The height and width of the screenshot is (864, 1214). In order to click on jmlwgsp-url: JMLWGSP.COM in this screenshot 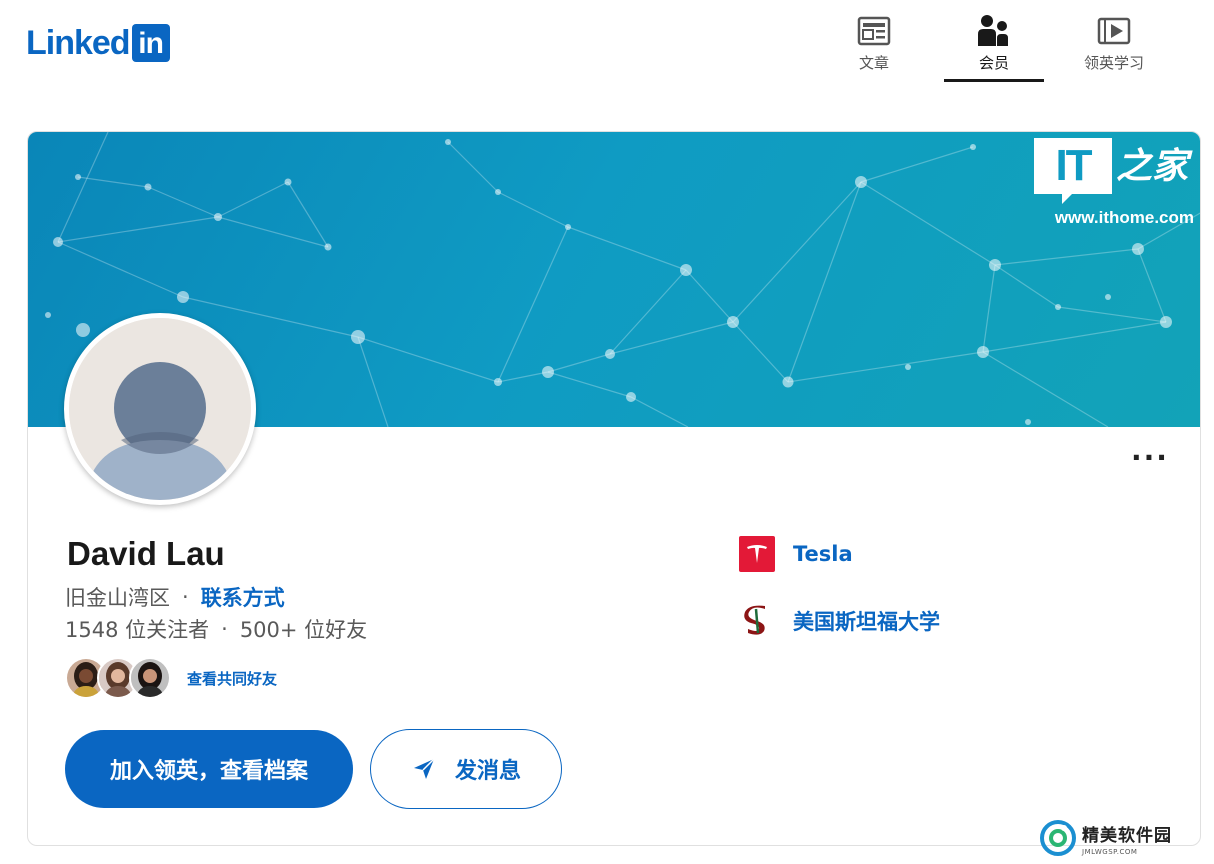, I will do `click(1110, 851)`.